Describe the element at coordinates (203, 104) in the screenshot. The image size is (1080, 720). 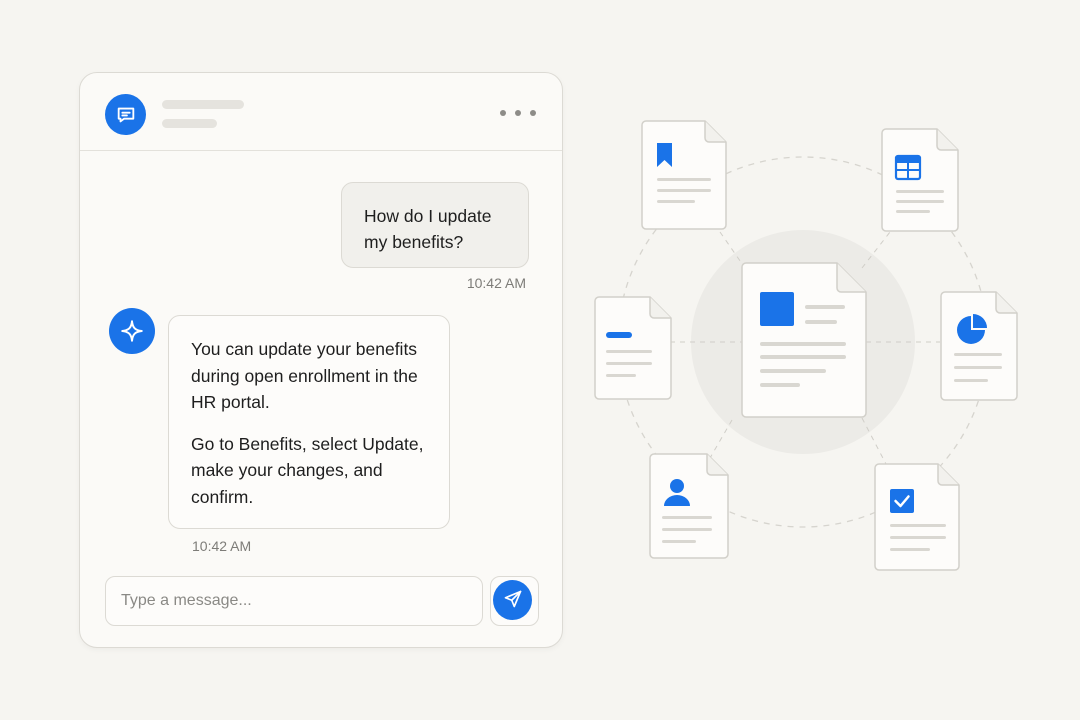
I see `title-placeholder` at that location.